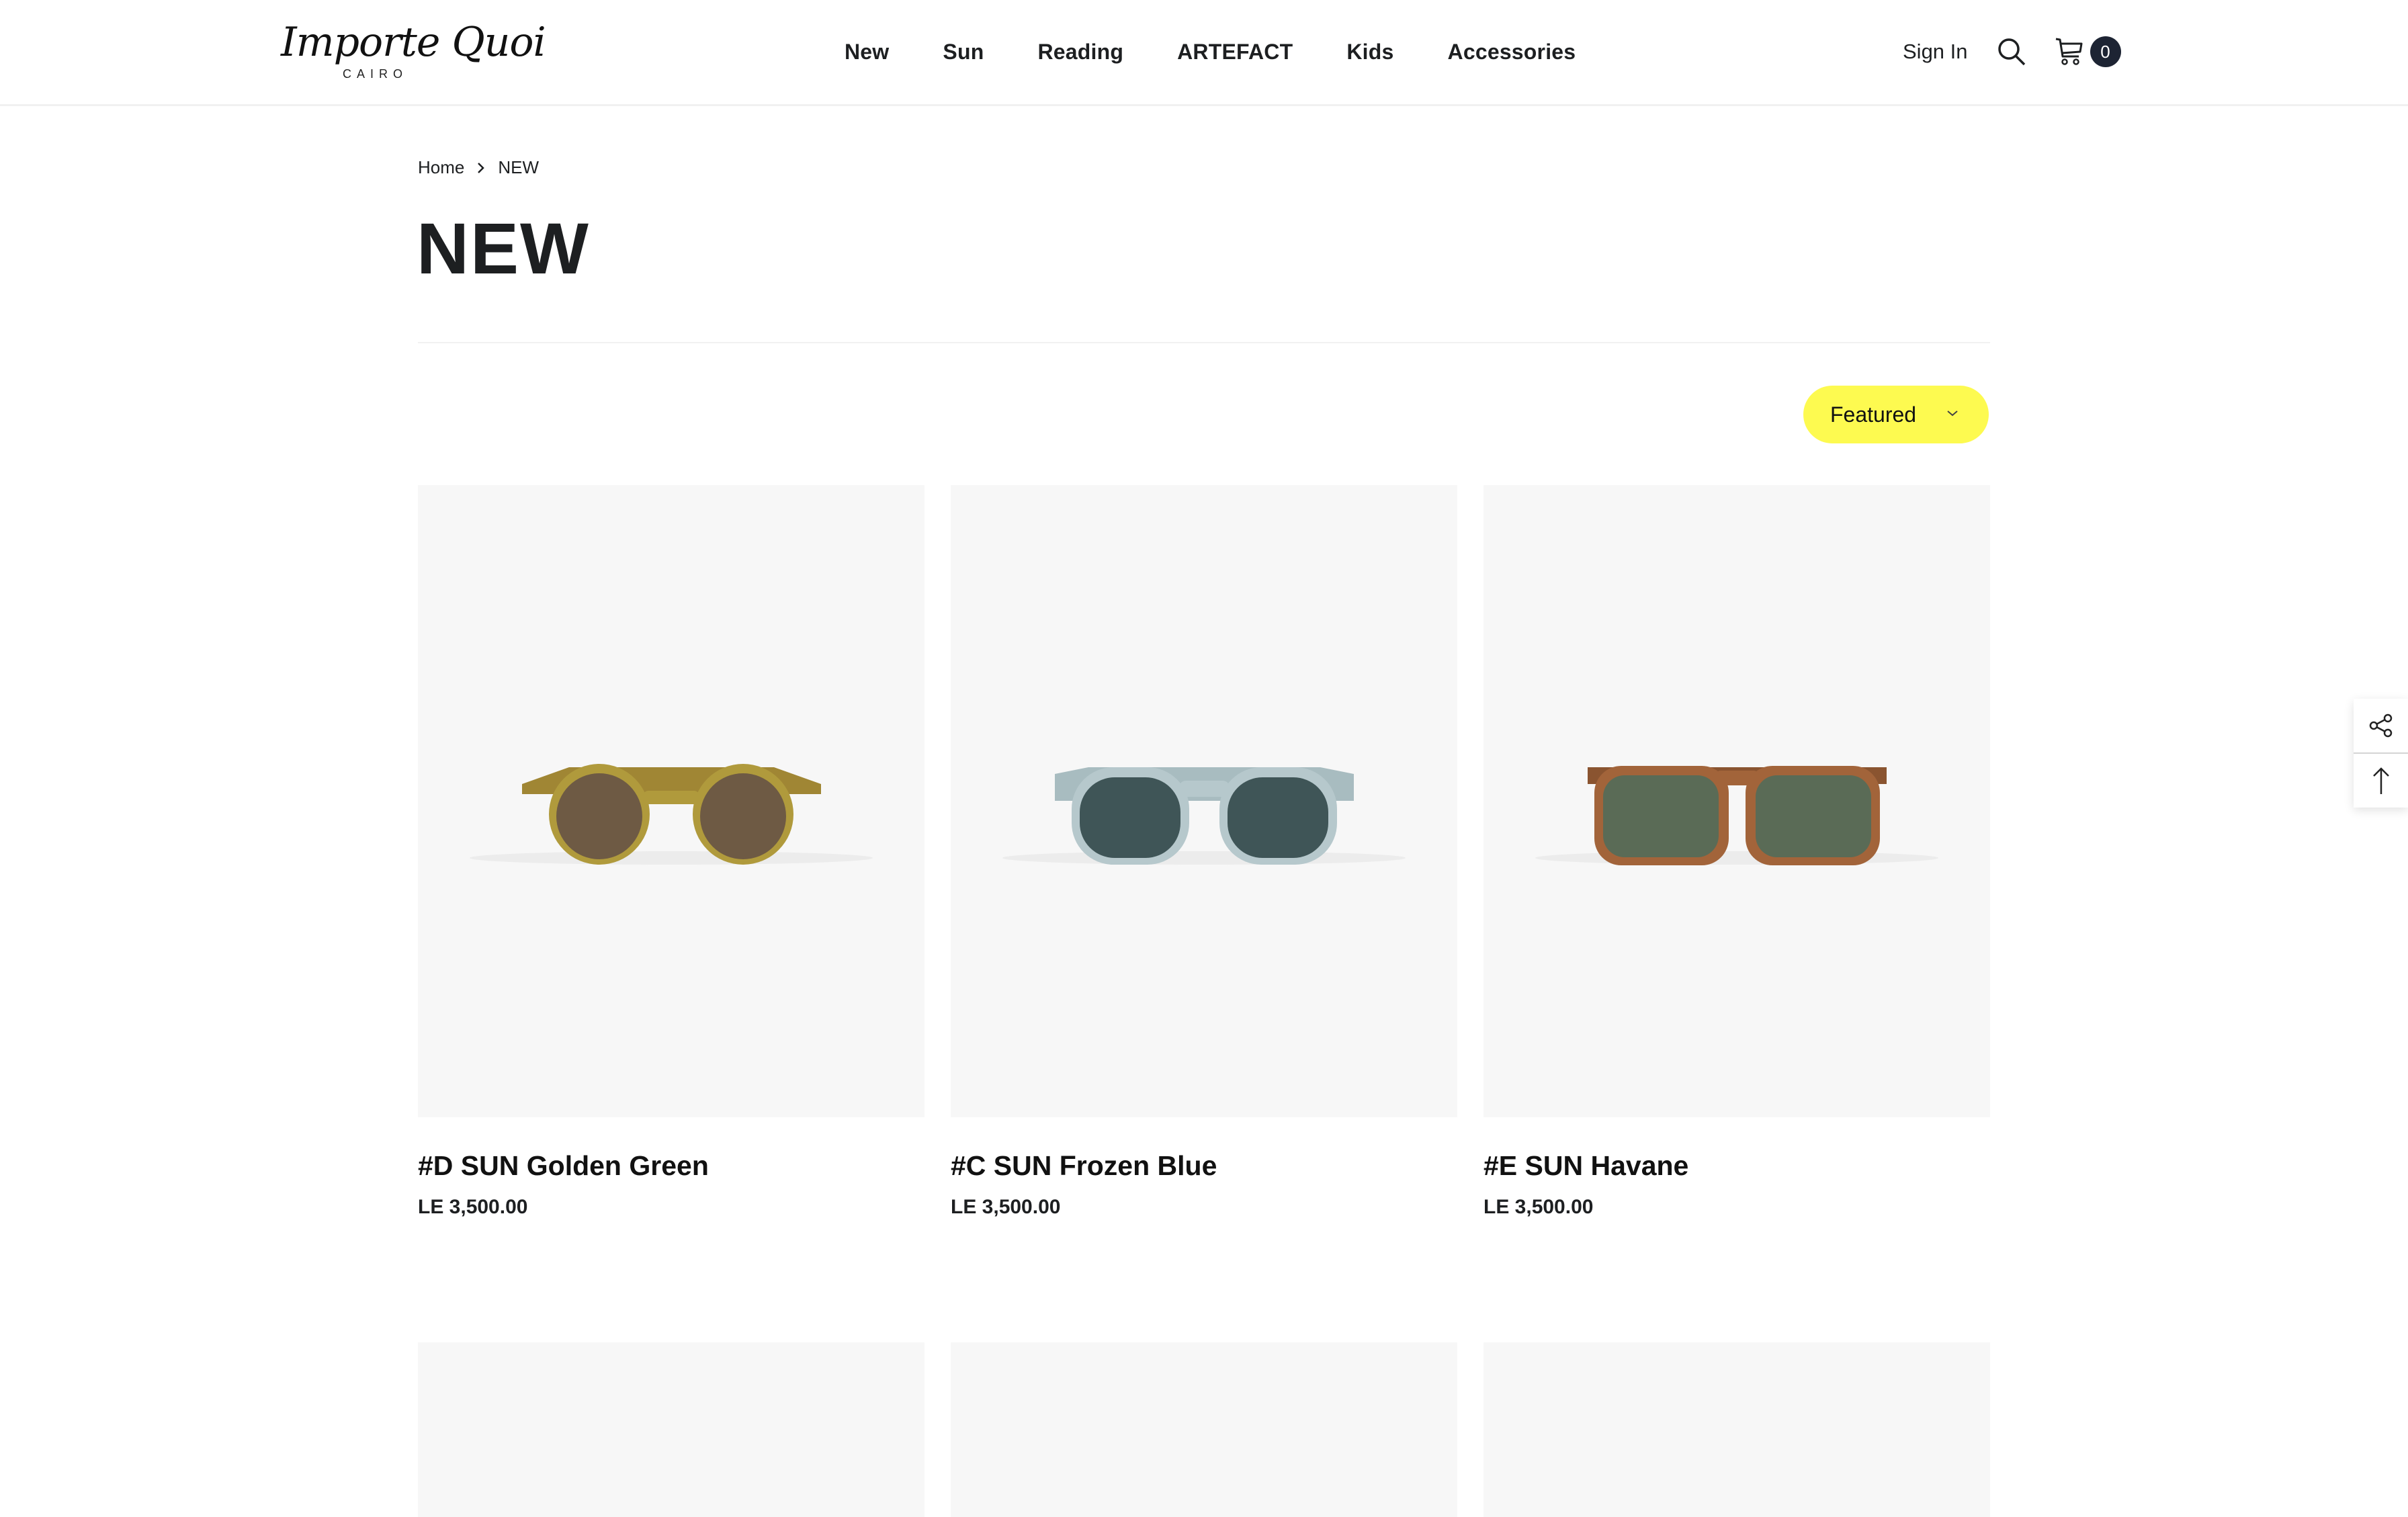 Image resolution: width=2408 pixels, height=1517 pixels. What do you see at coordinates (671, 814) in the screenshot?
I see `sunglasses-round-image` at bounding box center [671, 814].